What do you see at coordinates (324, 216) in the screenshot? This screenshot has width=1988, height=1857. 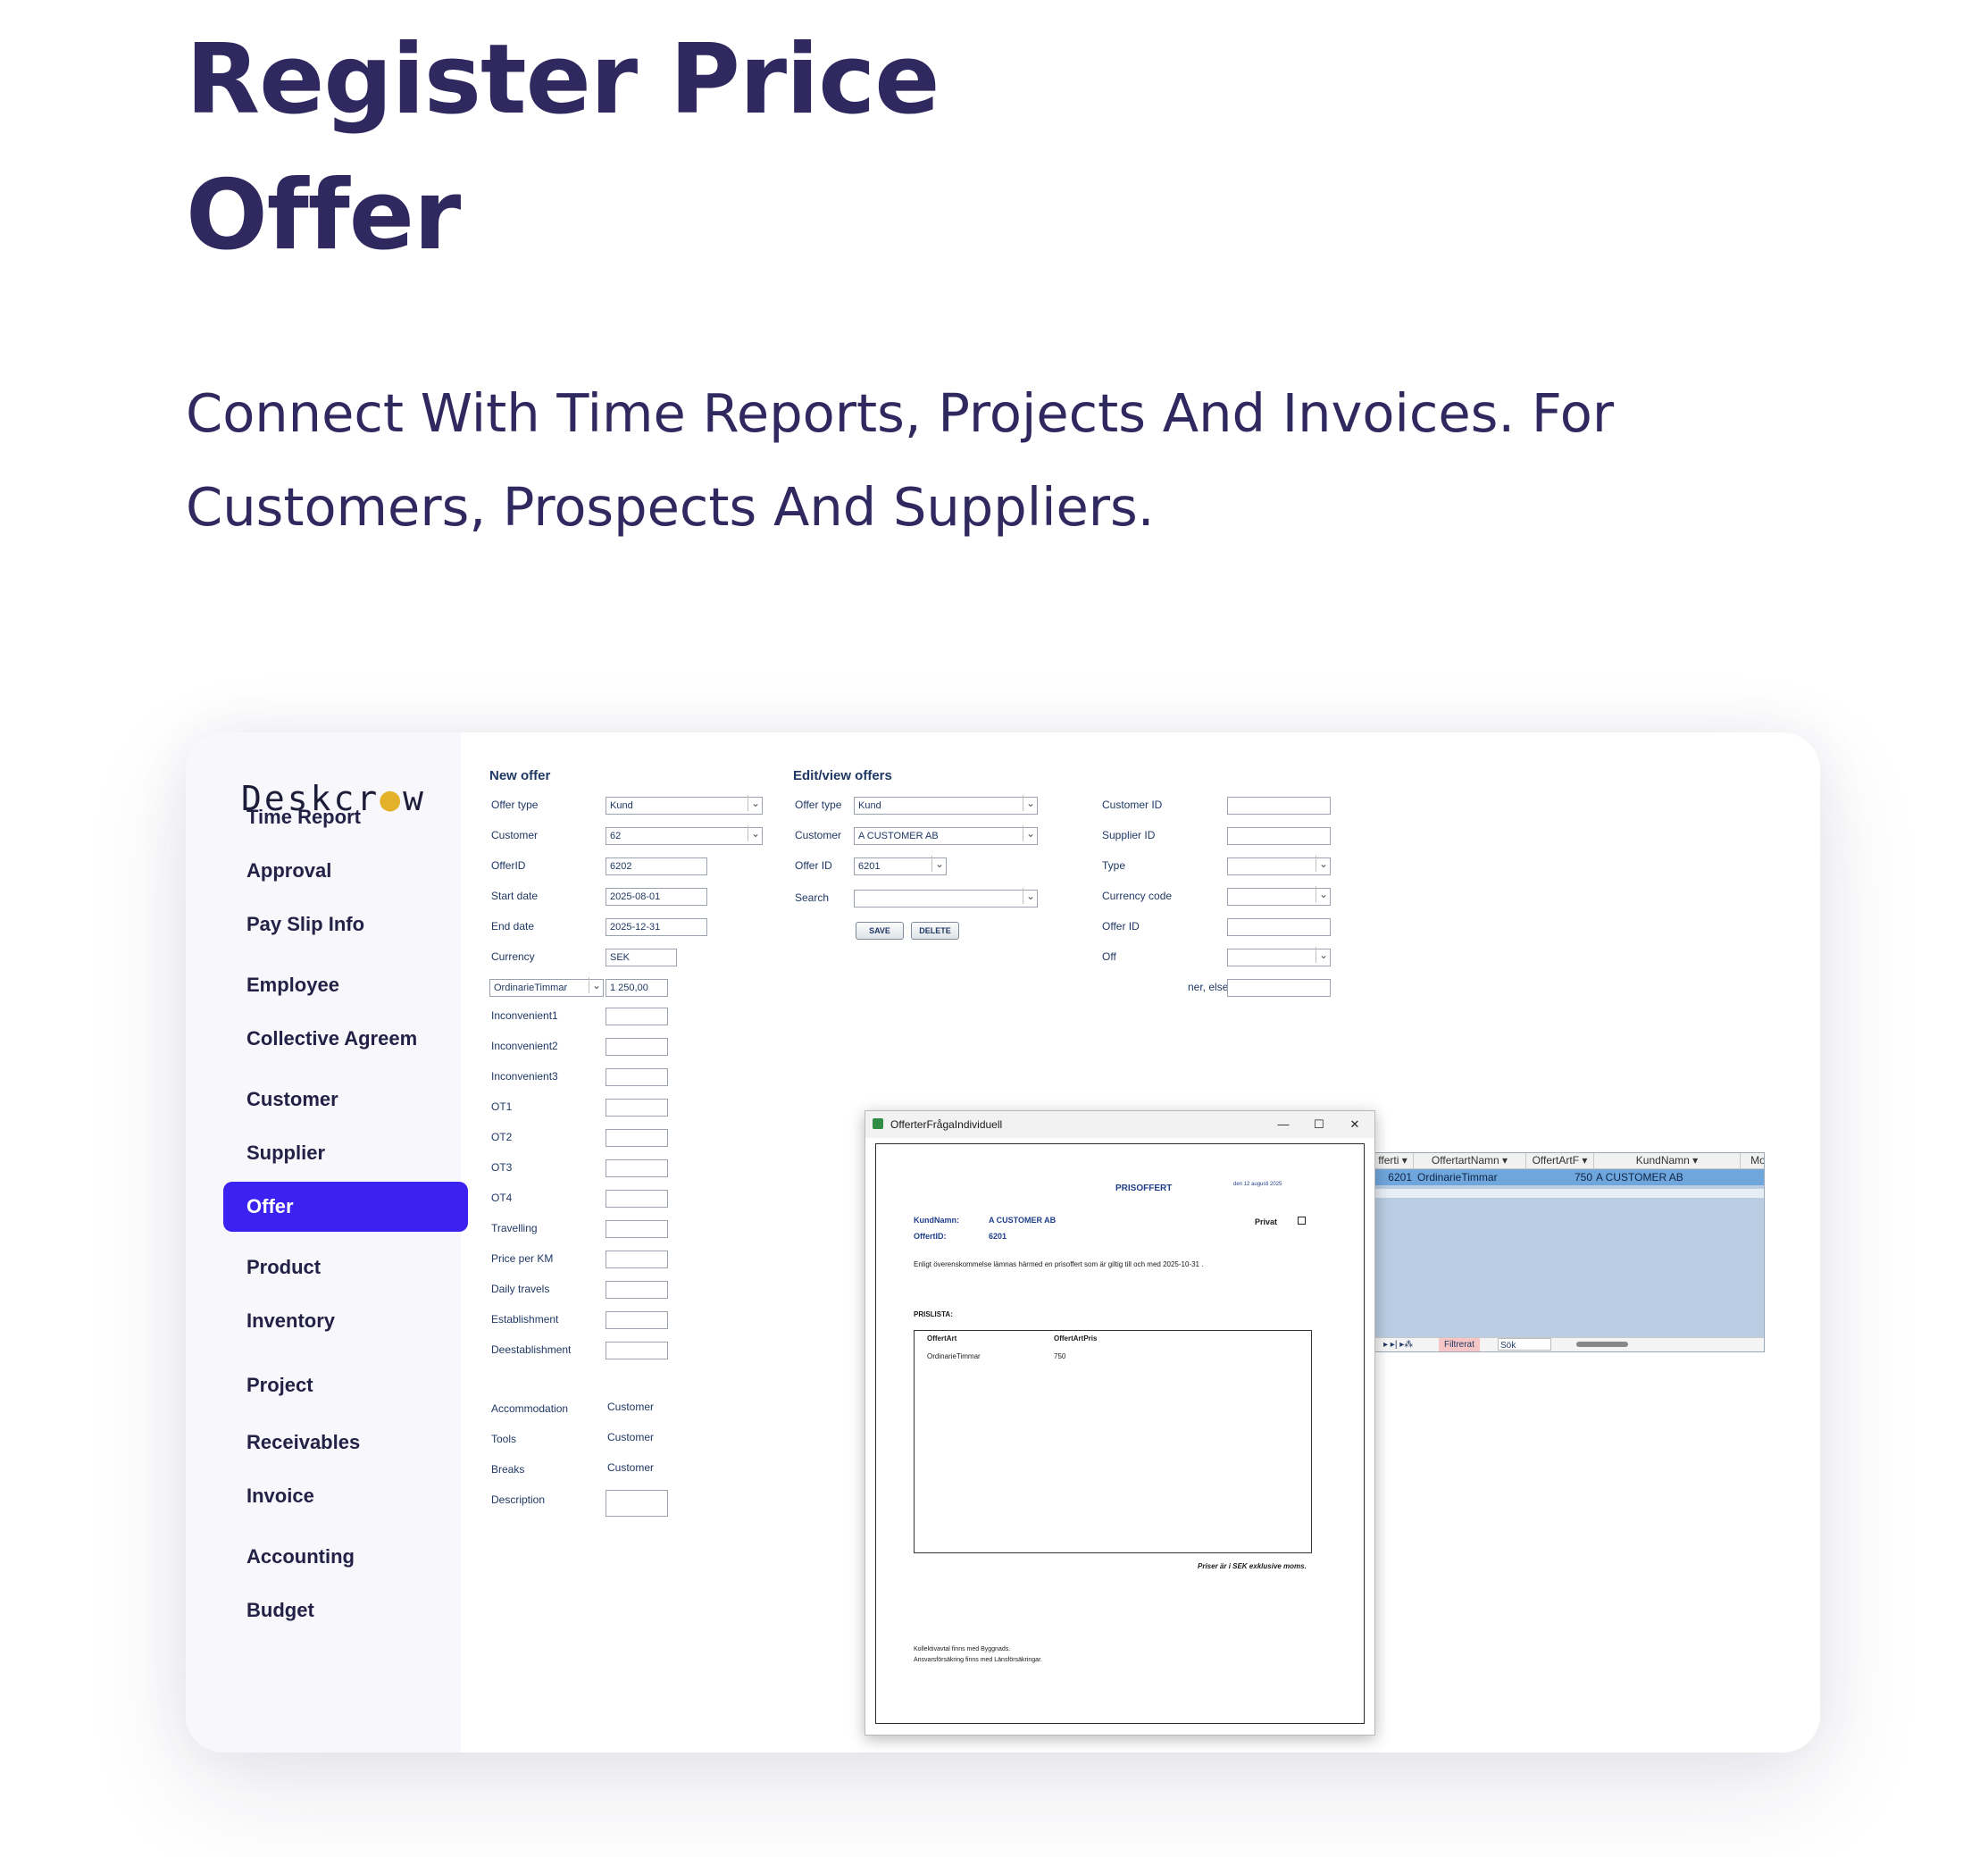 I see `hero-title-line2: Offer` at bounding box center [324, 216].